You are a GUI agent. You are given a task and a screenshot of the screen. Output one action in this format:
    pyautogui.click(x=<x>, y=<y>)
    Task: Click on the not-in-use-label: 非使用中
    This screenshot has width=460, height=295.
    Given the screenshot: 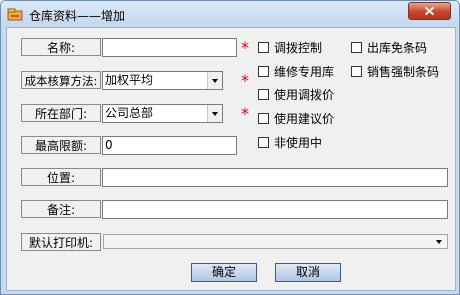 What is the action you would take?
    pyautogui.click(x=298, y=143)
    